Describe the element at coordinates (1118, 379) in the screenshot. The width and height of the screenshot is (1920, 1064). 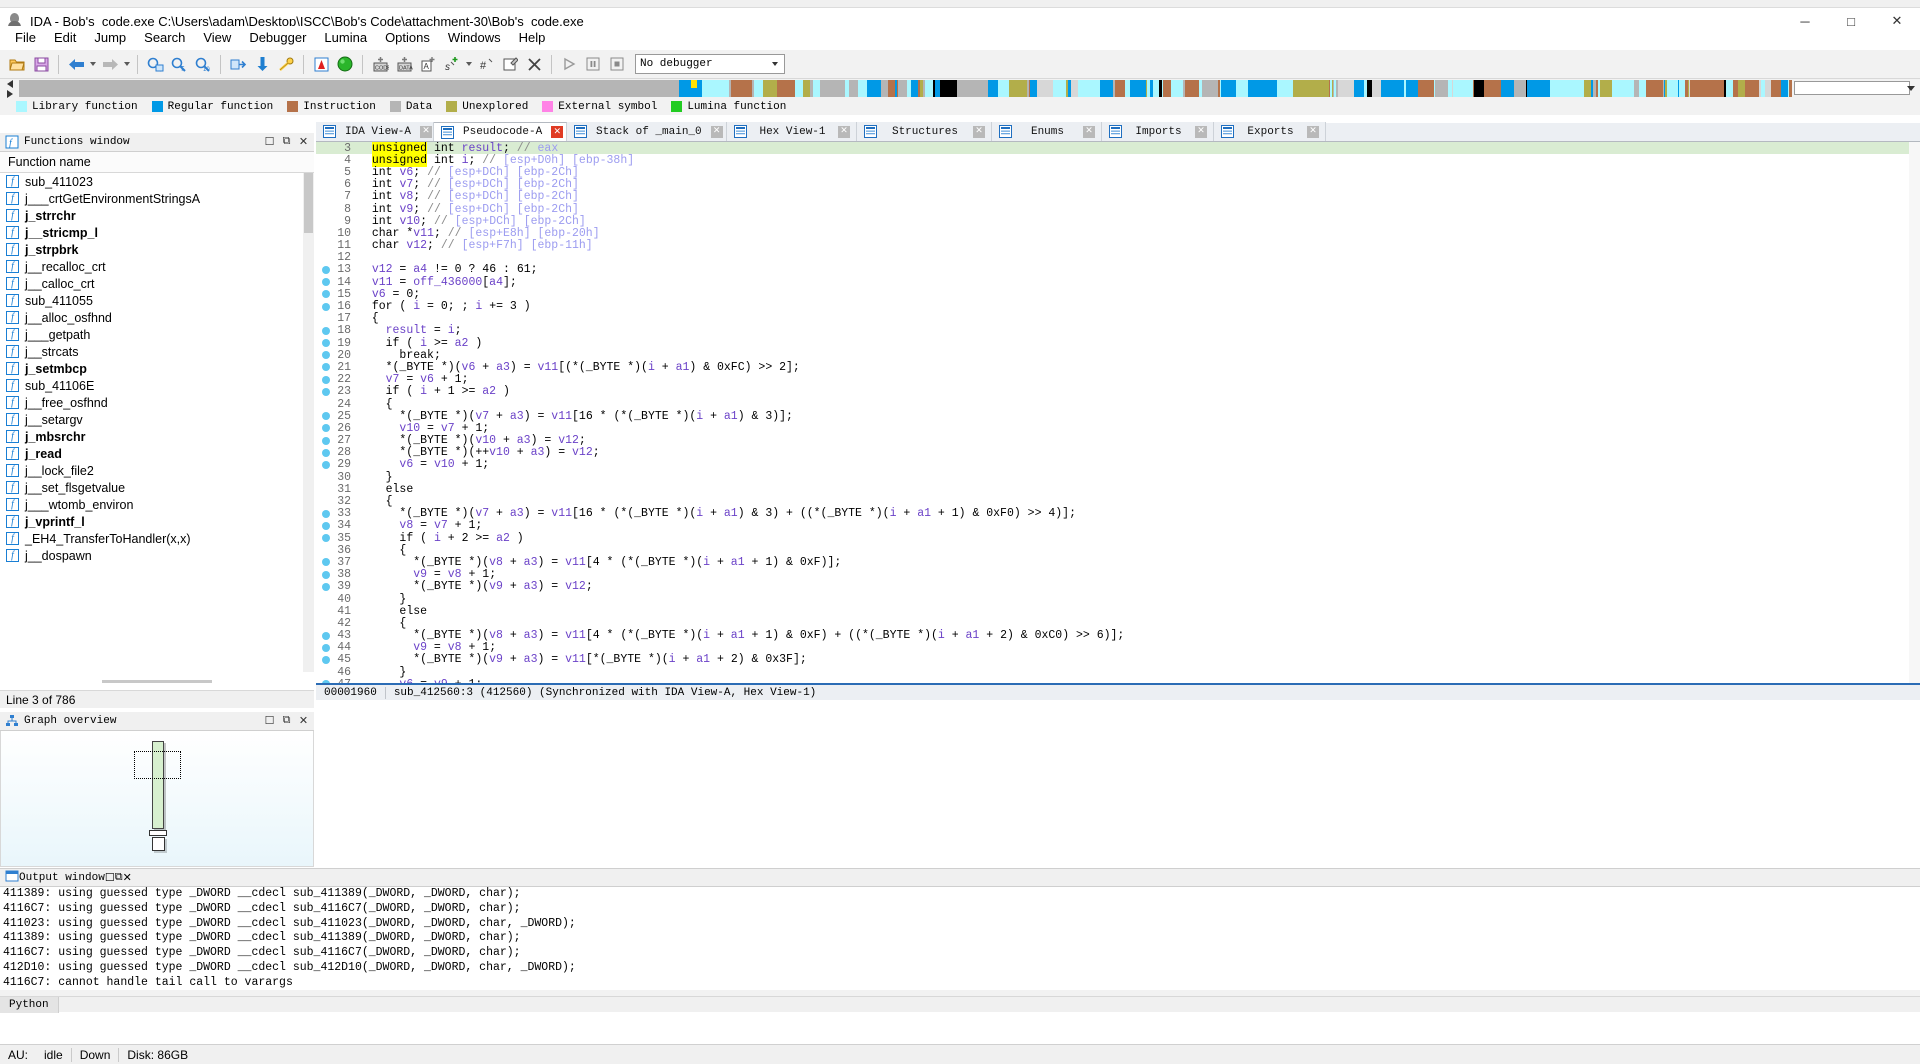
I see `pseudocode-line: 22 v7 = v6 + 1;` at that location.